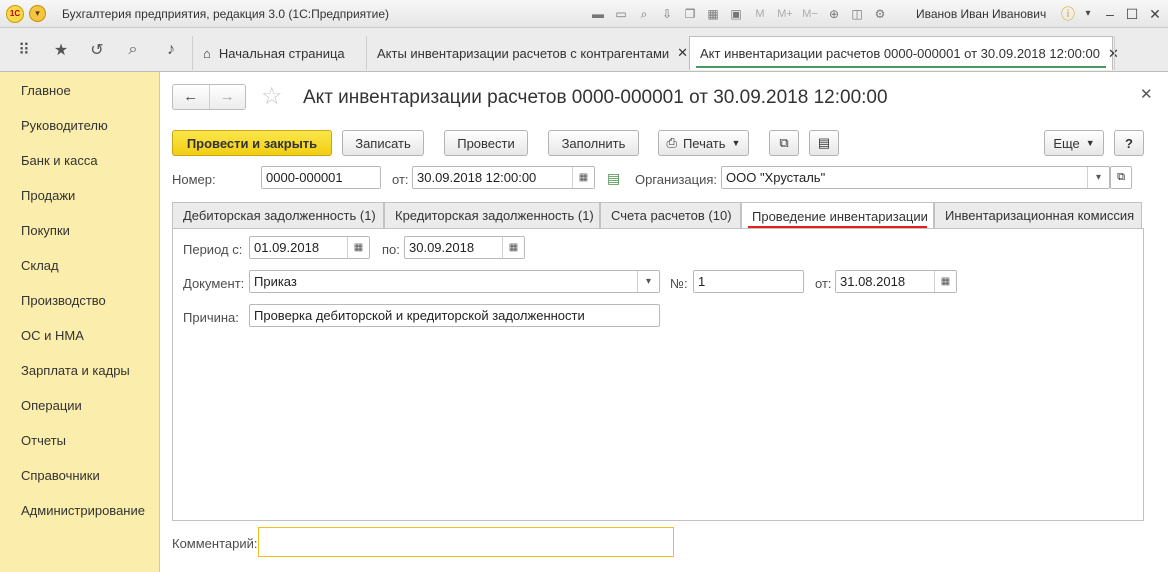 This screenshot has width=1168, height=572. Describe the element at coordinates (824, 143) in the screenshot. I see `journal-button: ▤` at that location.